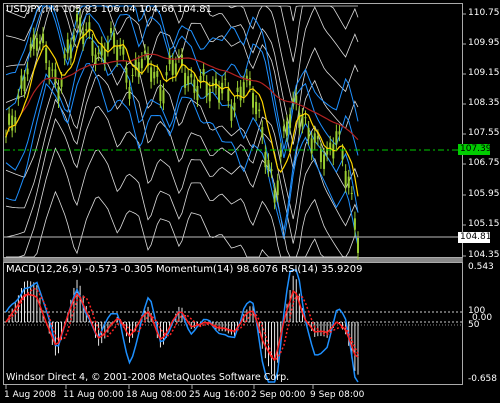 The width and height of the screenshot is (500, 403). What do you see at coordinates (484, 194) in the screenshot?
I see `price-label: 105.95` at bounding box center [484, 194].